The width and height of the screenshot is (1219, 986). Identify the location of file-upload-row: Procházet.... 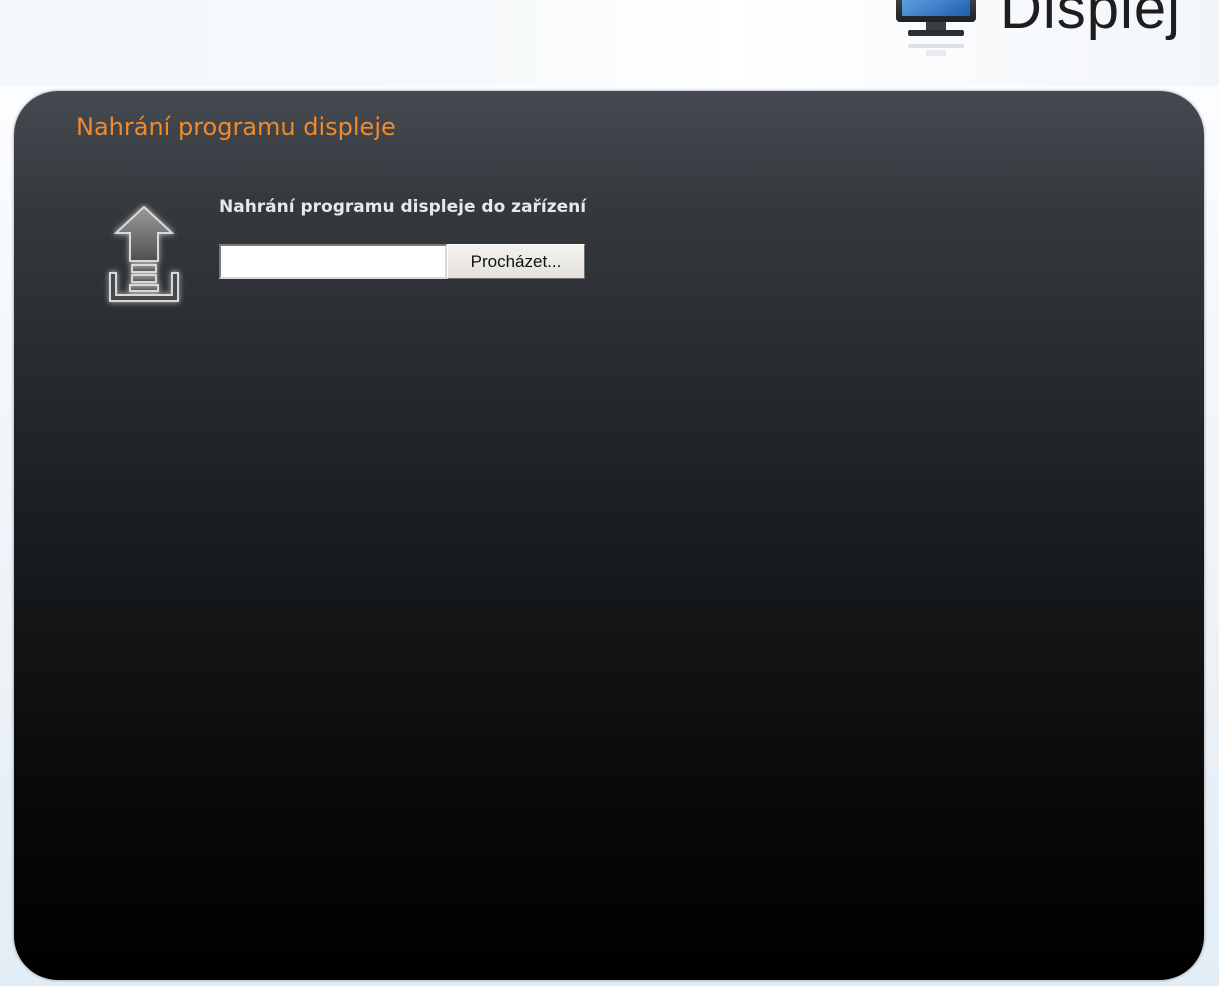
(402, 261).